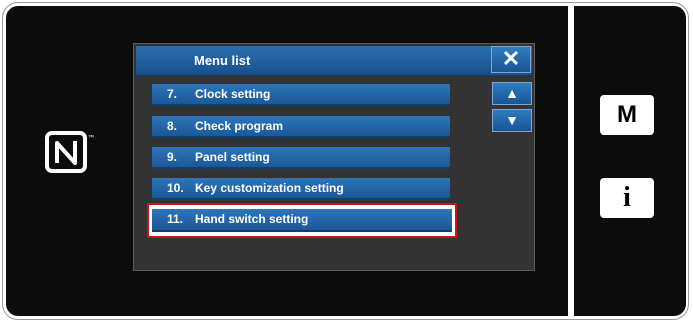 Image resolution: width=693 pixels, height=324 pixels. Describe the element at coordinates (269, 188) in the screenshot. I see `menu-item-label: Key customization setting` at that location.